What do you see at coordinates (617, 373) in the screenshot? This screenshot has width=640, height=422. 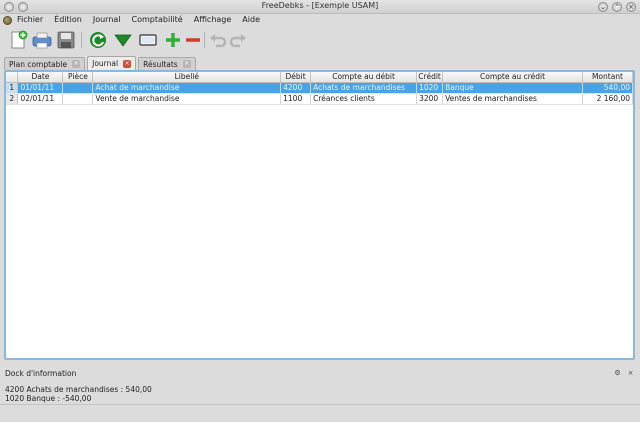 I see `dock-float-icon: ⚙` at bounding box center [617, 373].